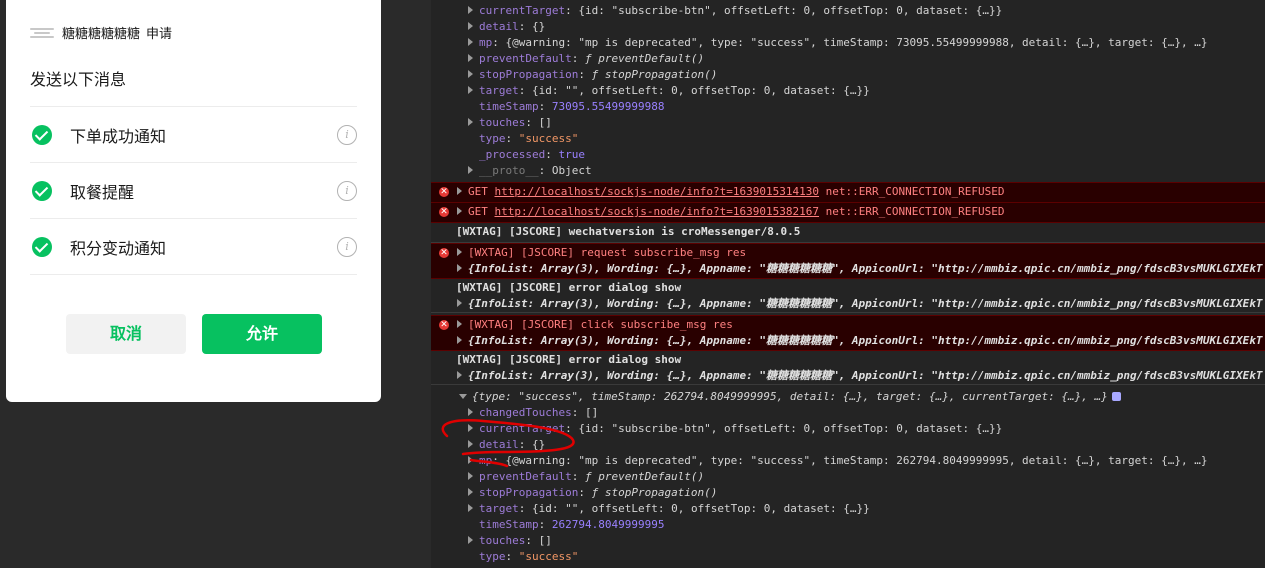  Describe the element at coordinates (42, 32) in the screenshot. I see `app-logo-icon` at that location.